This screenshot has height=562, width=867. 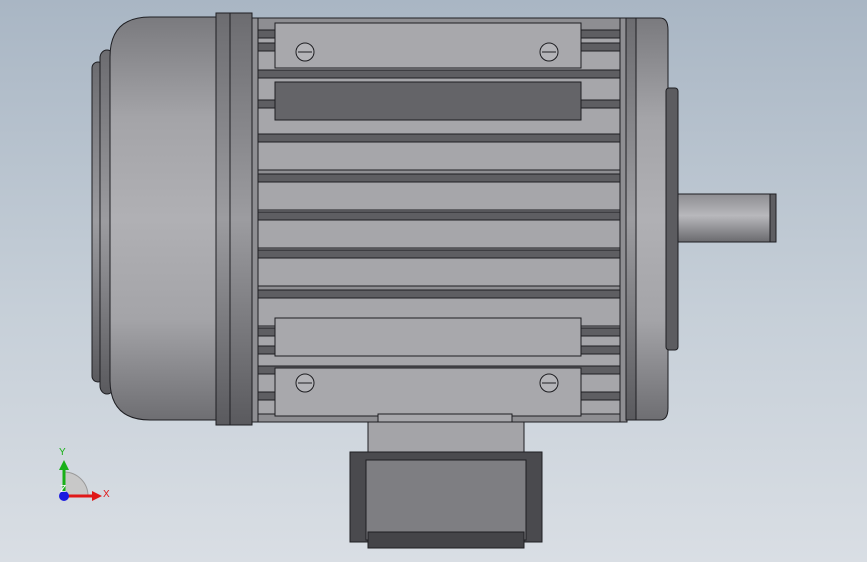 I want to click on front-flange, so click(x=652, y=219).